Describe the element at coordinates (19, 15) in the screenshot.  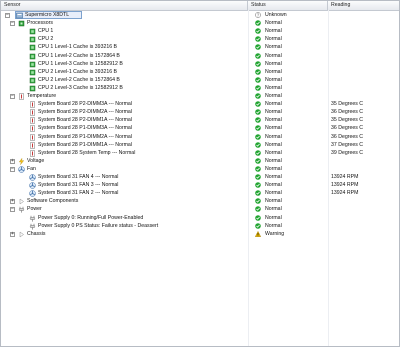
I see `server-icon` at that location.